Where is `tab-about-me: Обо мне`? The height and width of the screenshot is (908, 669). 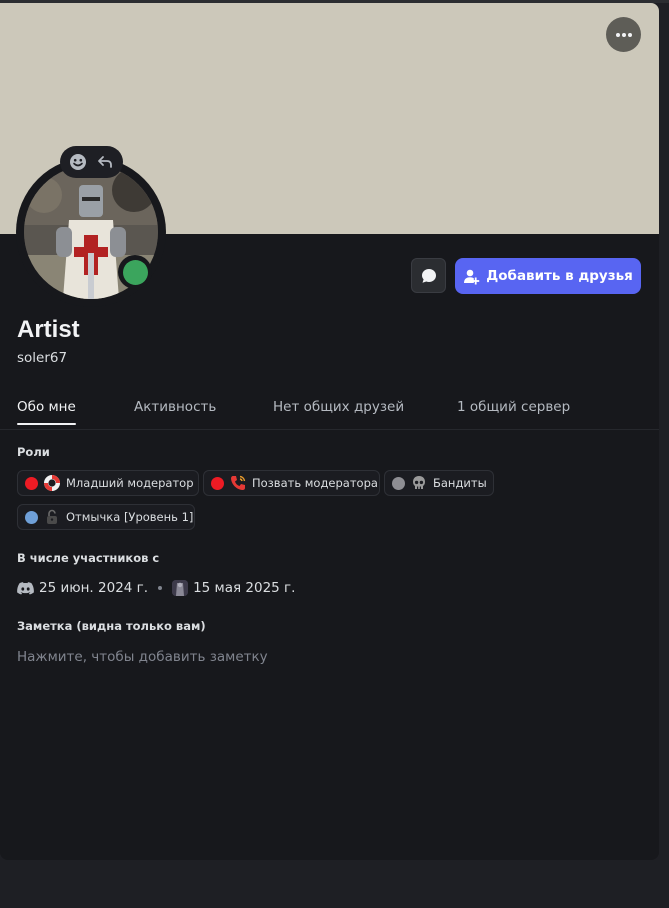
tab-about-me: Обо мне is located at coordinates (46, 412).